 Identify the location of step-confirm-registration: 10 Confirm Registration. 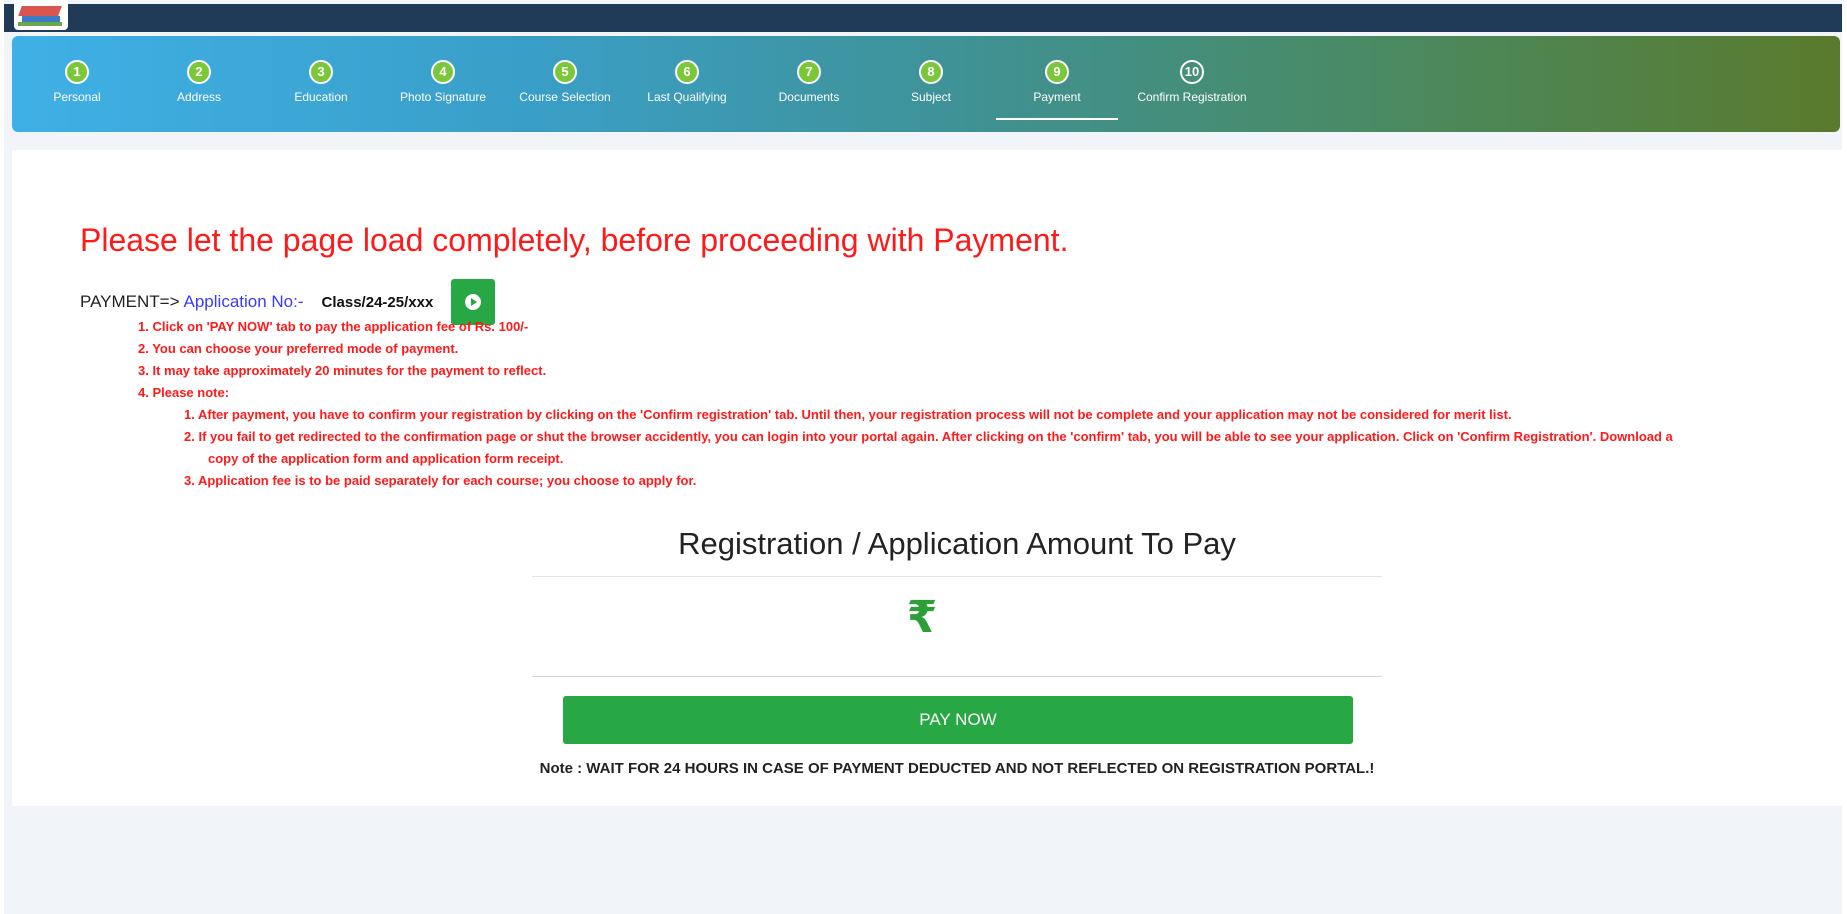
(1192, 90).